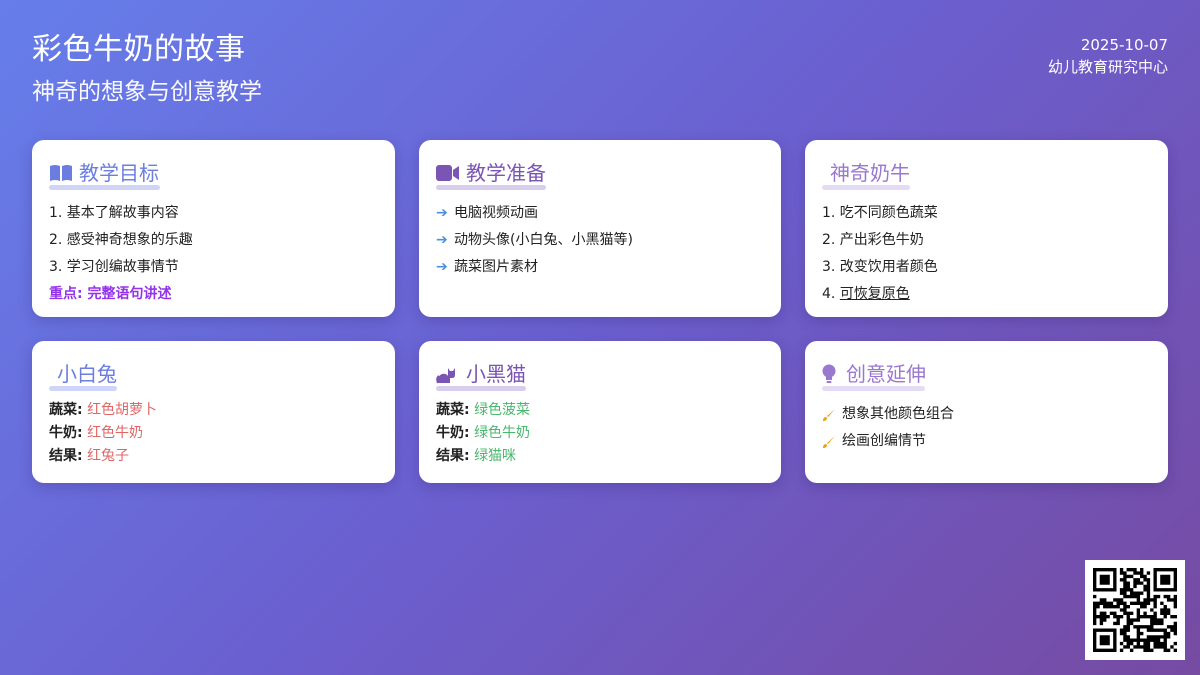 The image size is (1200, 675). I want to click on card-header: 小白兔, so click(214, 375).